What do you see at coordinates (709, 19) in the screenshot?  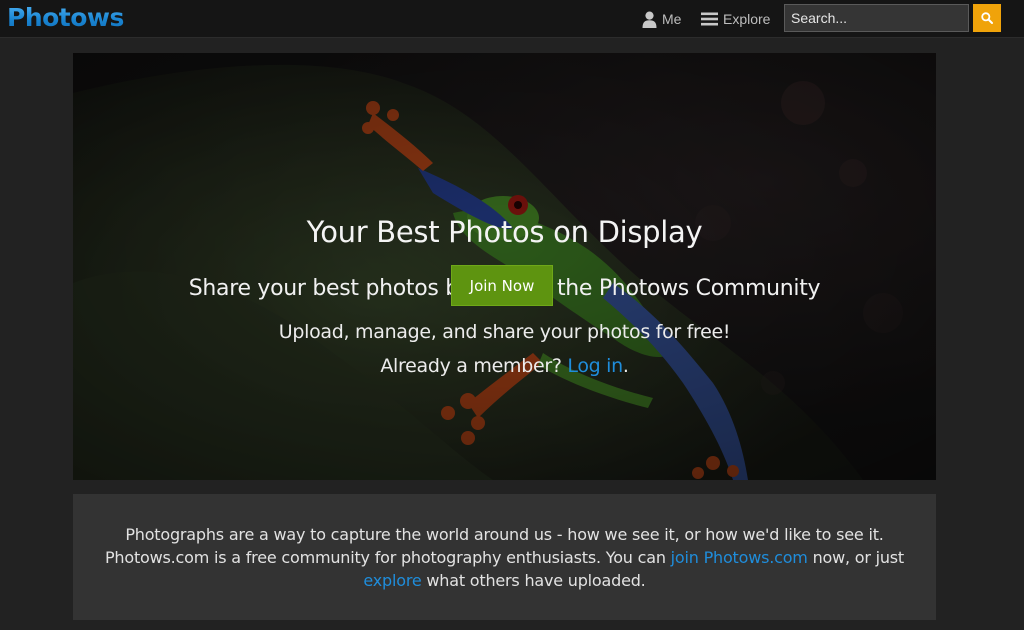 I see `menu-icon` at bounding box center [709, 19].